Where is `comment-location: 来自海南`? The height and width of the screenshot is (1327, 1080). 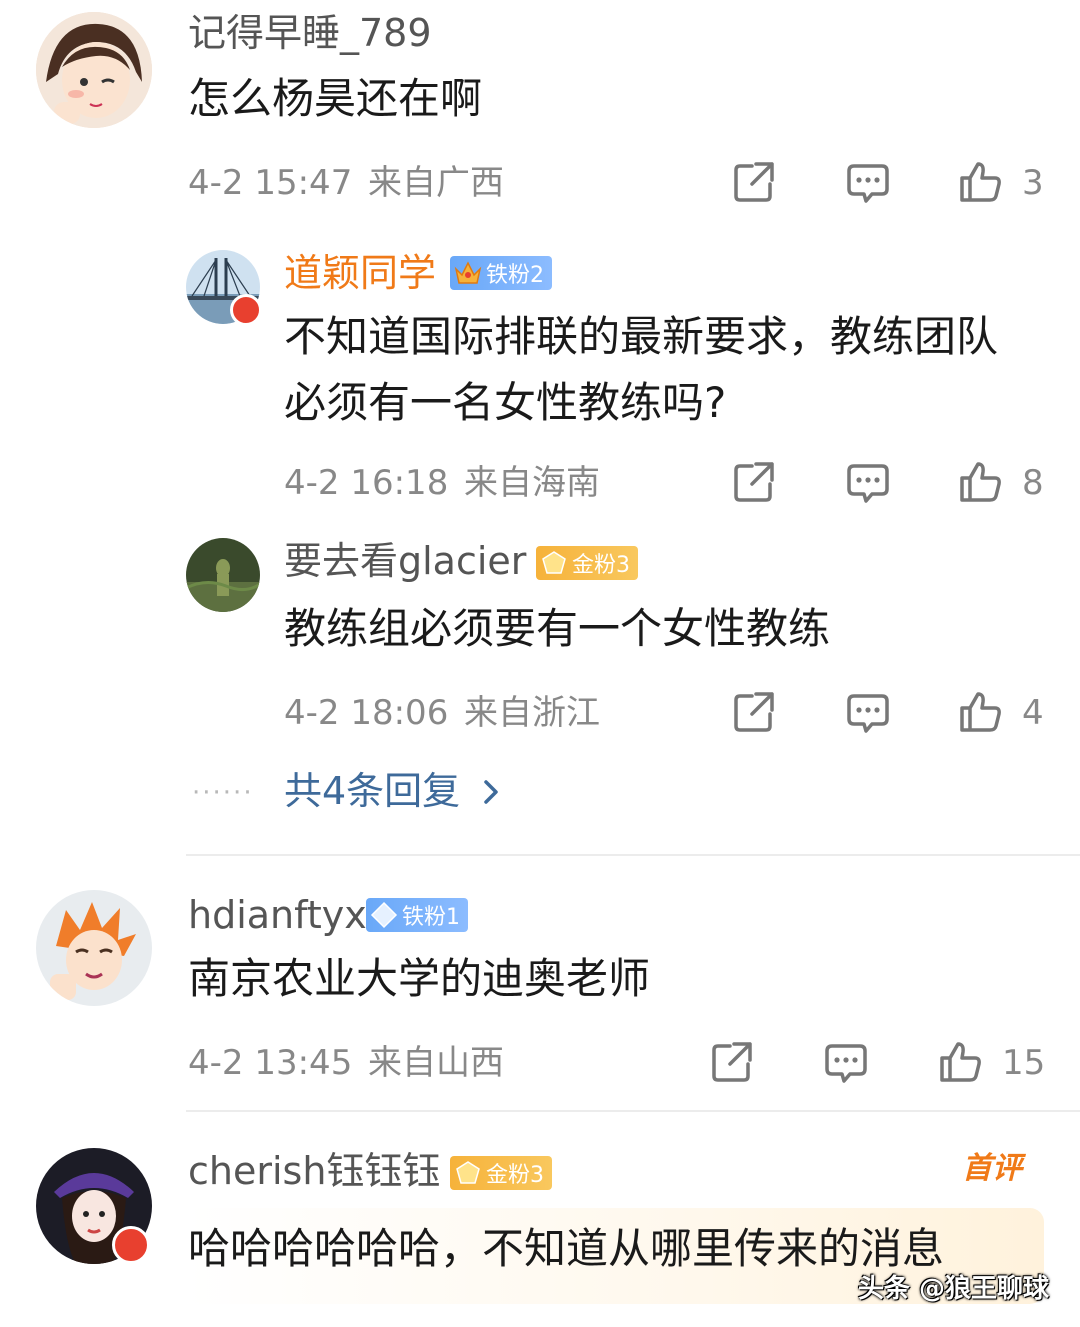
comment-location: 来自海南 is located at coordinates (532, 483).